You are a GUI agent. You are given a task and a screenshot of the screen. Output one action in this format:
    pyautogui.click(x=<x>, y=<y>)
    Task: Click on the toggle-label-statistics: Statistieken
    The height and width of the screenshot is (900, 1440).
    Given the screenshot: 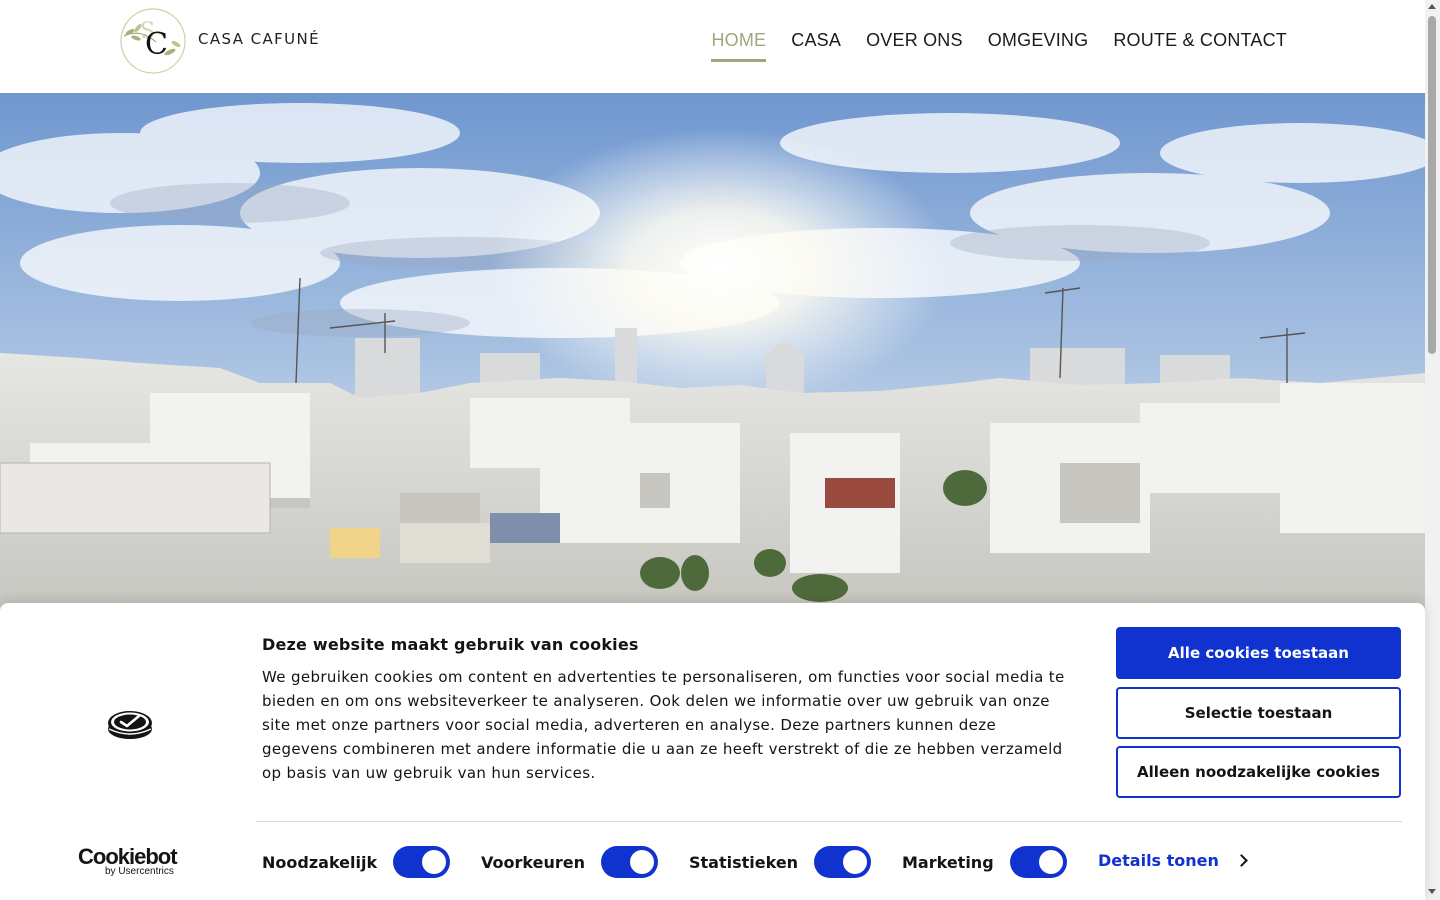 What is the action you would take?
    pyautogui.click(x=744, y=862)
    